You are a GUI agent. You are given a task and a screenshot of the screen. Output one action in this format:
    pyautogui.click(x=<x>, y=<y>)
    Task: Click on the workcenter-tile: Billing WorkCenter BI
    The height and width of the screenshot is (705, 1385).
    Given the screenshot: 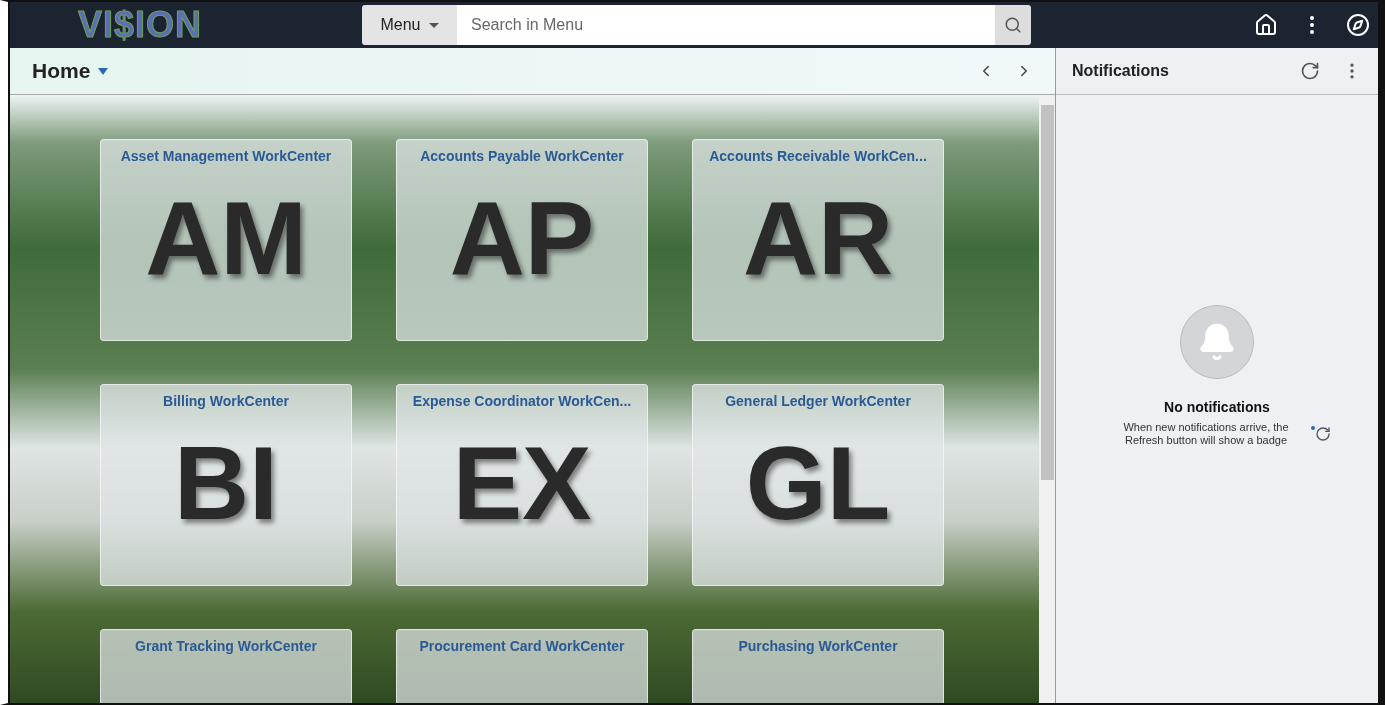 What is the action you would take?
    pyautogui.click(x=226, y=485)
    